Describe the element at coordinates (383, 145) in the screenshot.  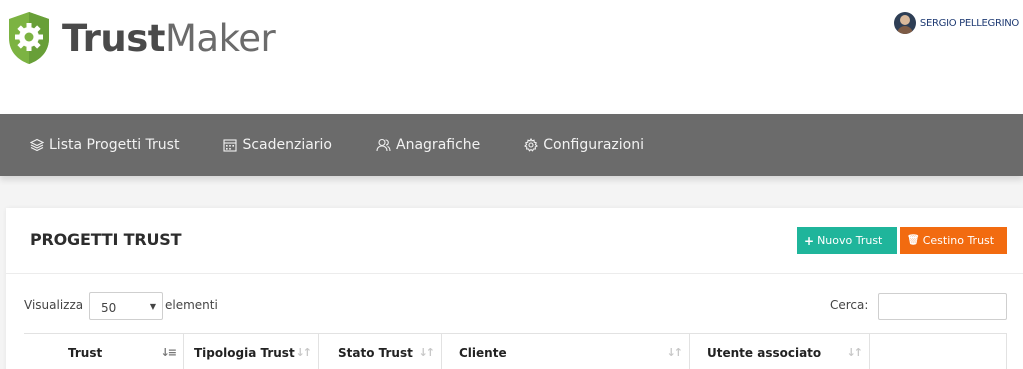
I see `users-icon` at that location.